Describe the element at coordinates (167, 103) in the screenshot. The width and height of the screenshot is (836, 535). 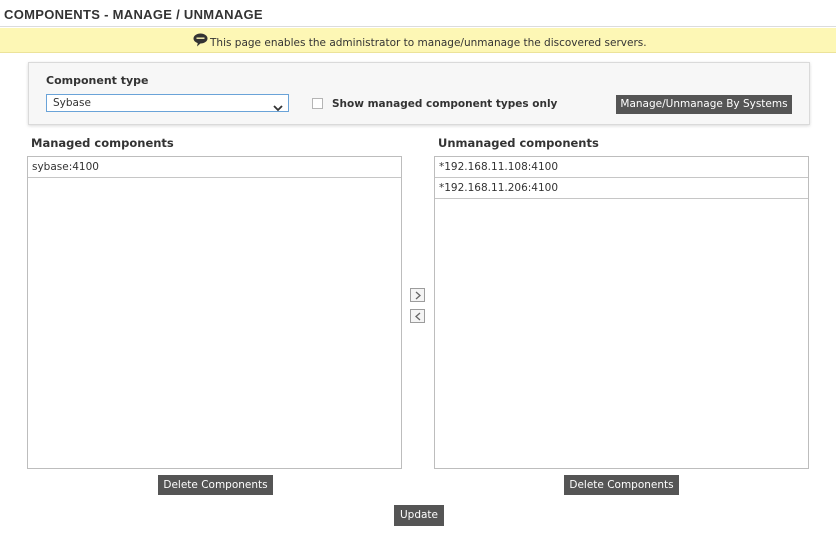
I see `component-type-select: Sybase` at that location.